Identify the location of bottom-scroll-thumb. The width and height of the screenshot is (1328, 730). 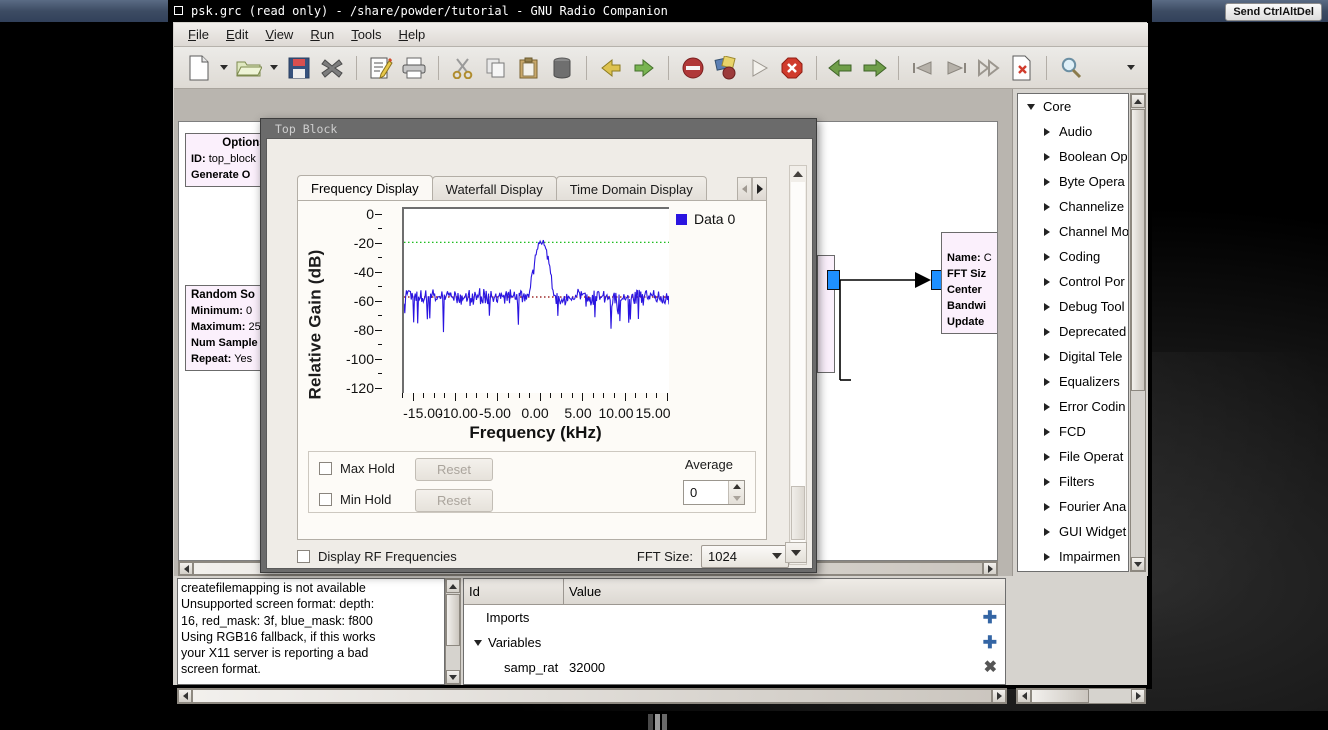
(592, 696).